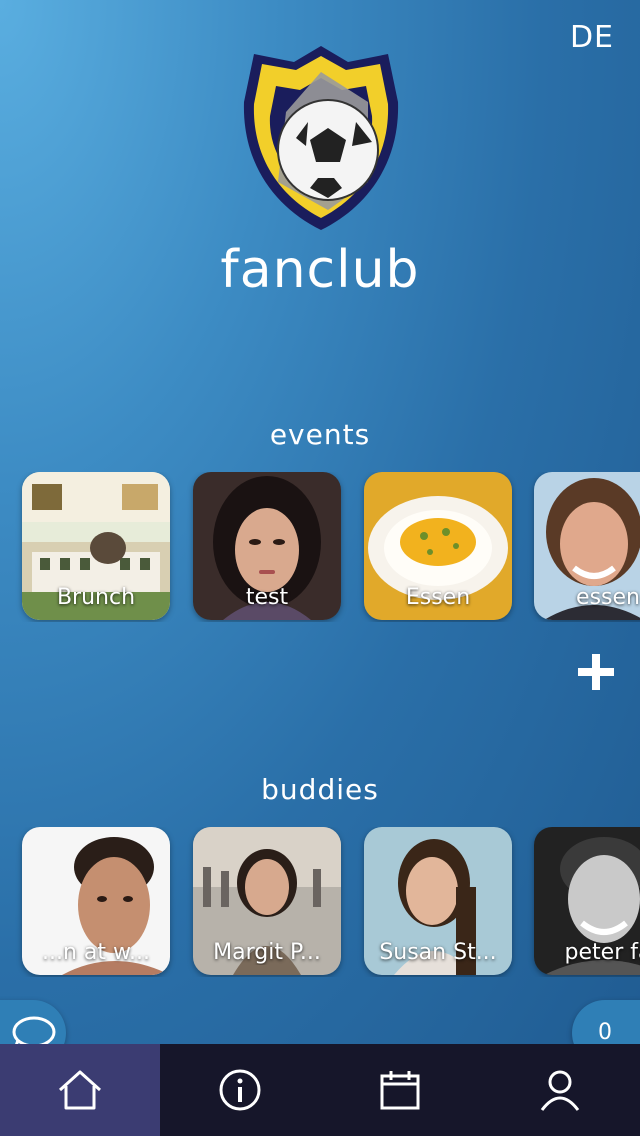 The width and height of the screenshot is (640, 1136). Describe the element at coordinates (587, 901) in the screenshot. I see `buddy-card-4: peter fa` at that location.